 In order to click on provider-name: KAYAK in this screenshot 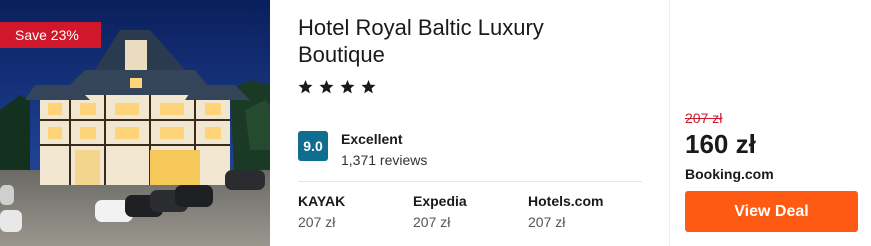, I will do `click(322, 201)`.